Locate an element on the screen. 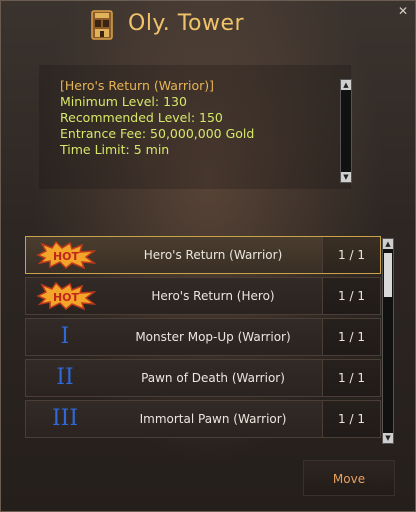 The image size is (416, 512). title-bar: Oly. Tower ✕ is located at coordinates (208, 24).